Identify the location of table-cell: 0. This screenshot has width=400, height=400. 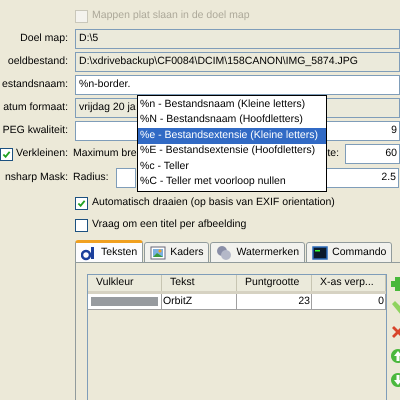
(349, 301).